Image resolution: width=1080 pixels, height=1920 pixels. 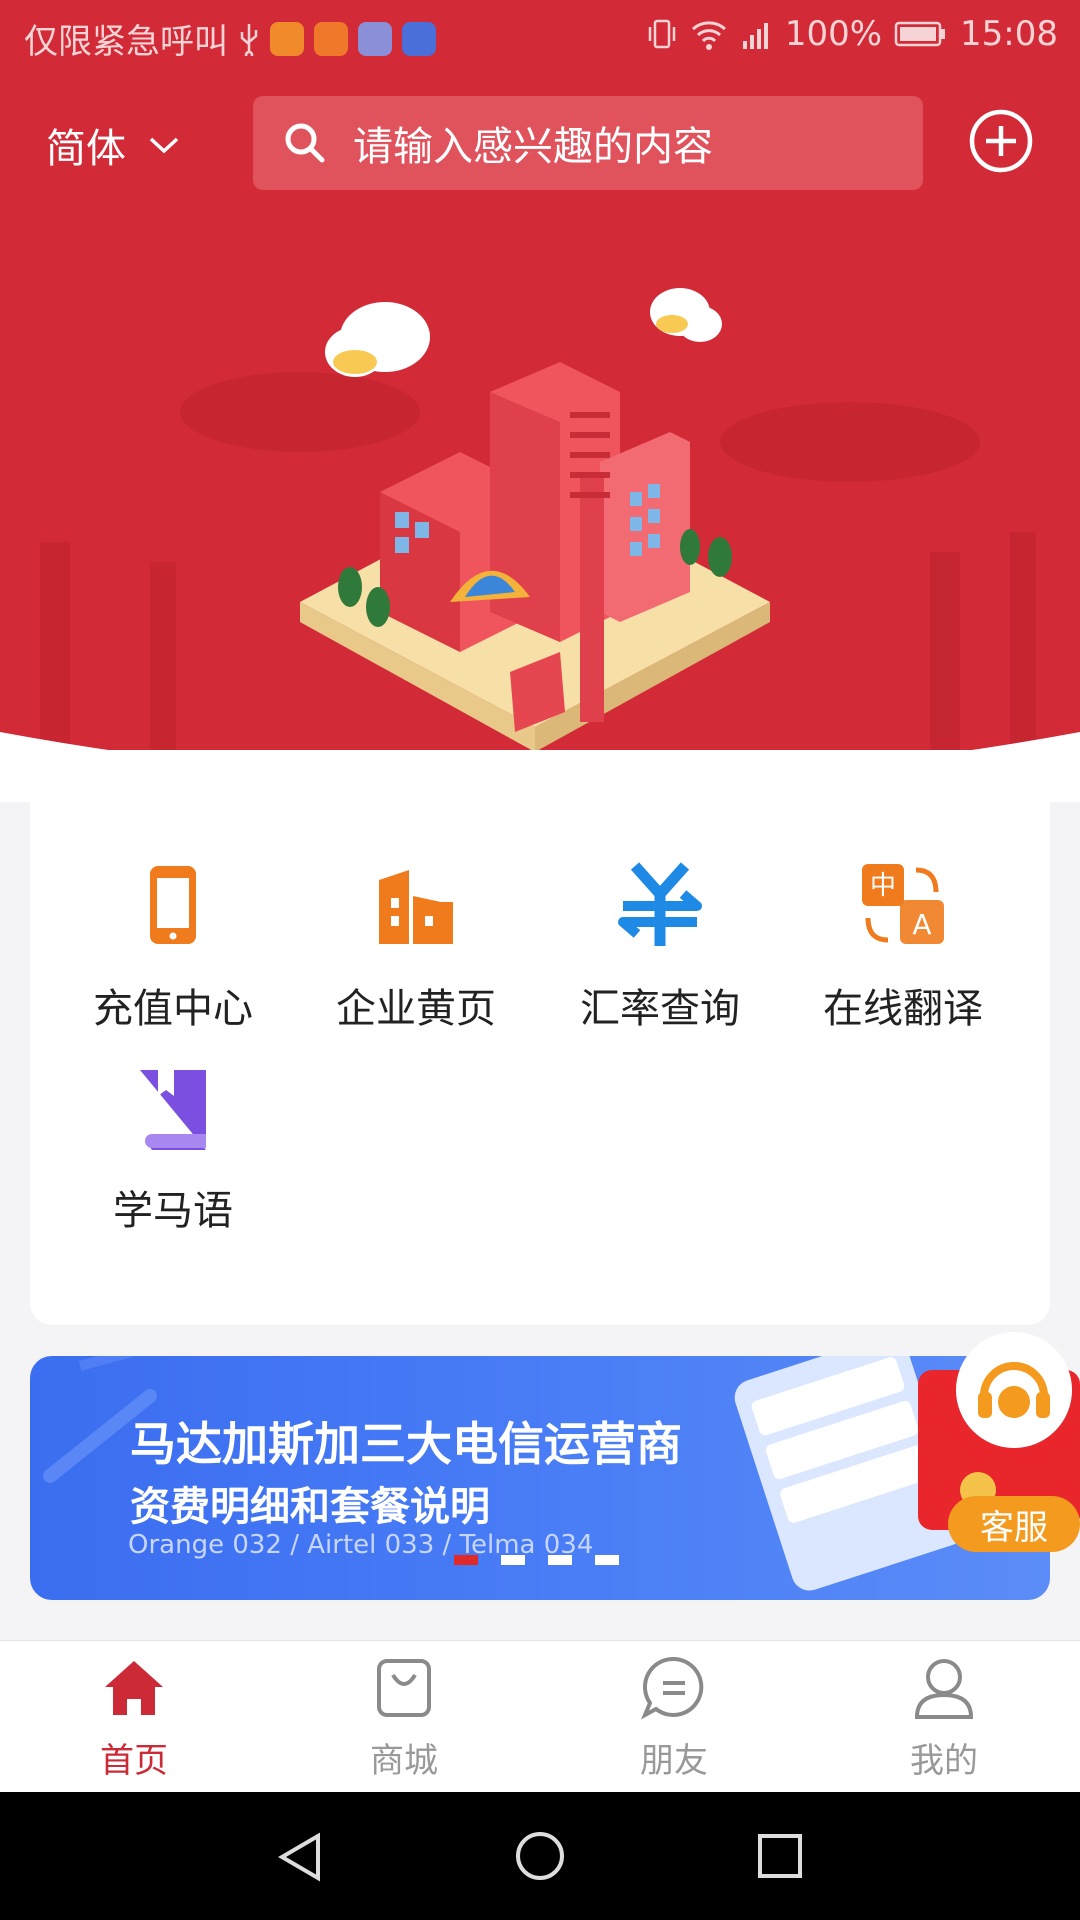 I want to click on video-app-icon, so click(x=331, y=38).